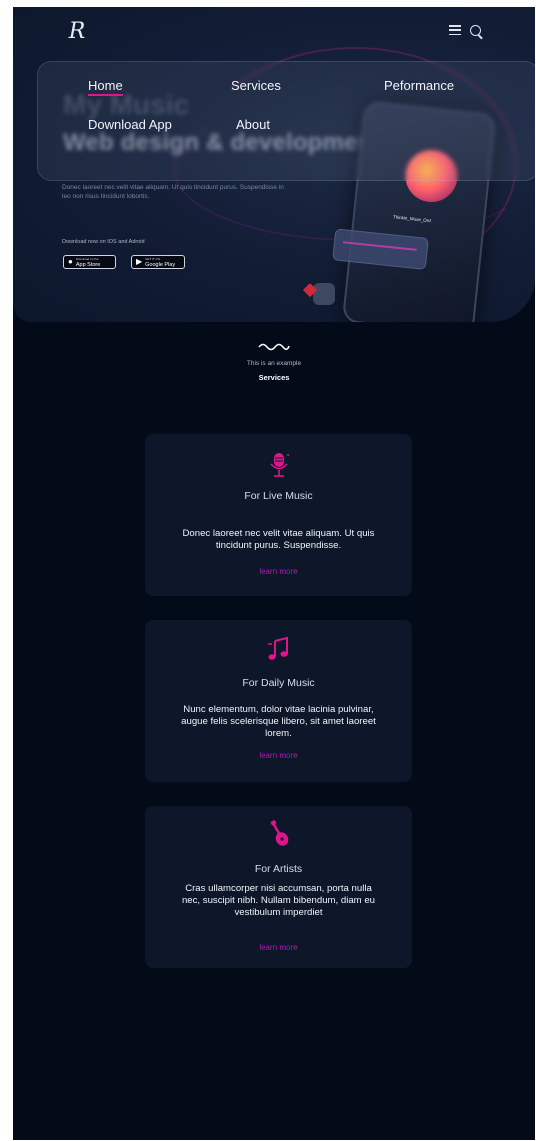 The height and width of the screenshot is (1141, 536). What do you see at coordinates (278, 869) in the screenshot?
I see `card-title: For Artists` at bounding box center [278, 869].